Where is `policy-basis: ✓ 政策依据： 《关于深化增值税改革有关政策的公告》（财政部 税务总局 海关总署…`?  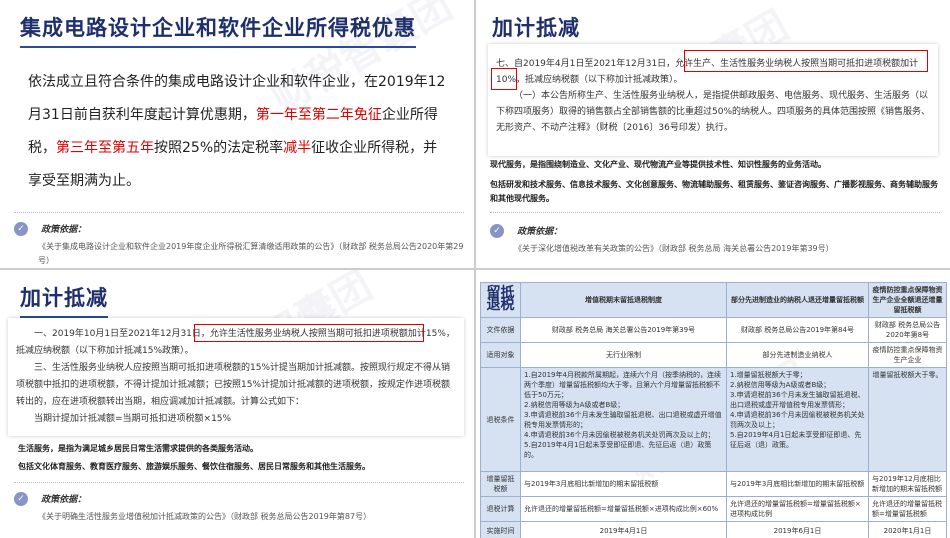
policy-basis: ✓ 政策依据： 《关于深化增值税改革有关政策的公告》（财政部 税务总局 海关总署… is located at coordinates (715, 238).